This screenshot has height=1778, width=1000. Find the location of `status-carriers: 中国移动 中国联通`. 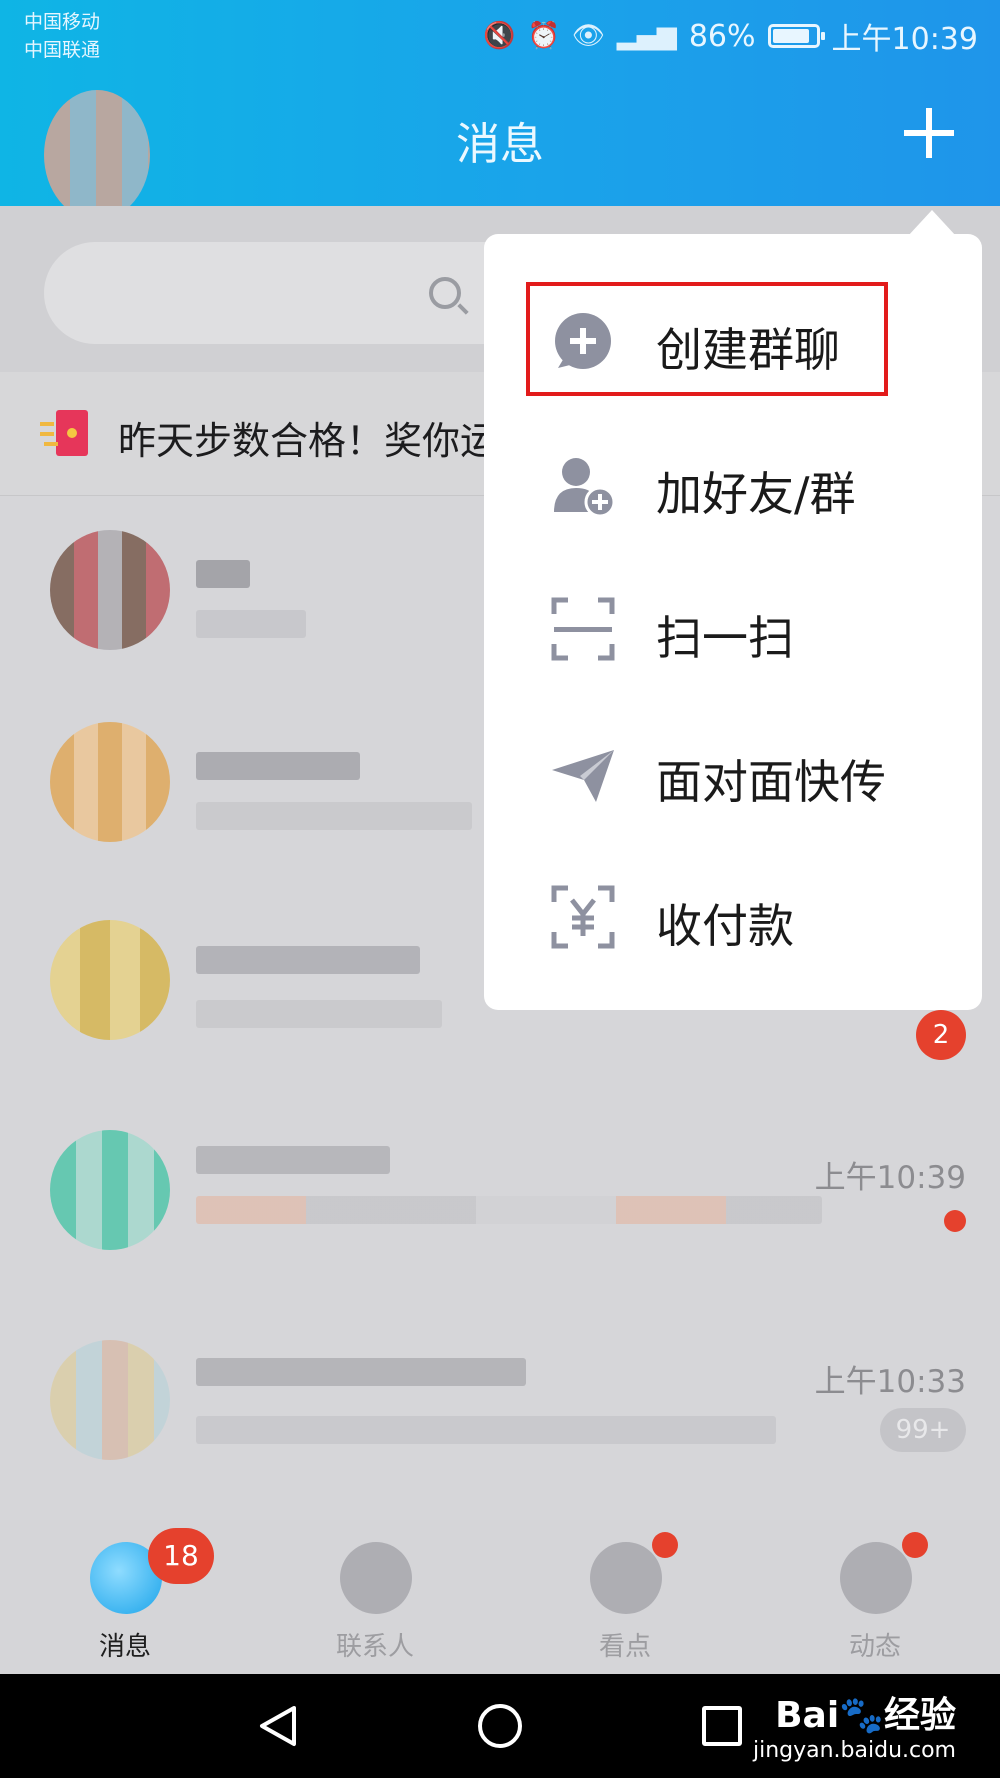

status-carriers: 中国移动 中国联通 is located at coordinates (62, 36).